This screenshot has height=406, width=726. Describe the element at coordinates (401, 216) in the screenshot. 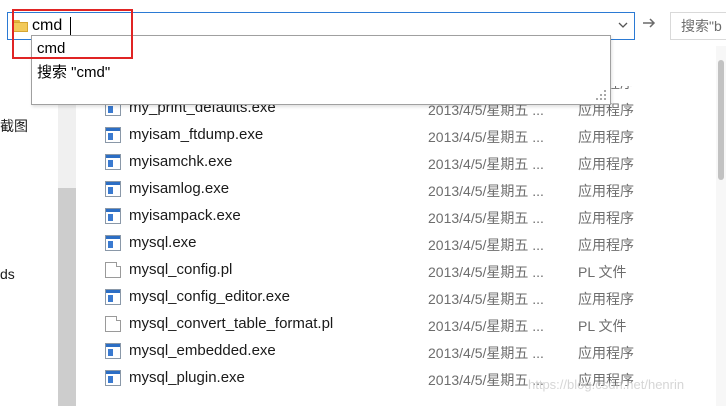

I see `file-row: myisampack.exe 2013/4/5/星期五 ... 应用程序` at that location.